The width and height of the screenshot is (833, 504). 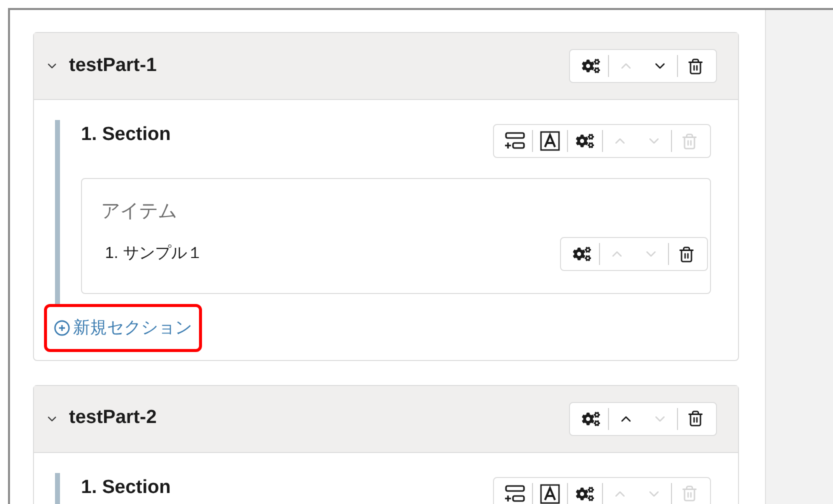 What do you see at coordinates (62, 328) in the screenshot?
I see `plus-circle-icon` at bounding box center [62, 328].